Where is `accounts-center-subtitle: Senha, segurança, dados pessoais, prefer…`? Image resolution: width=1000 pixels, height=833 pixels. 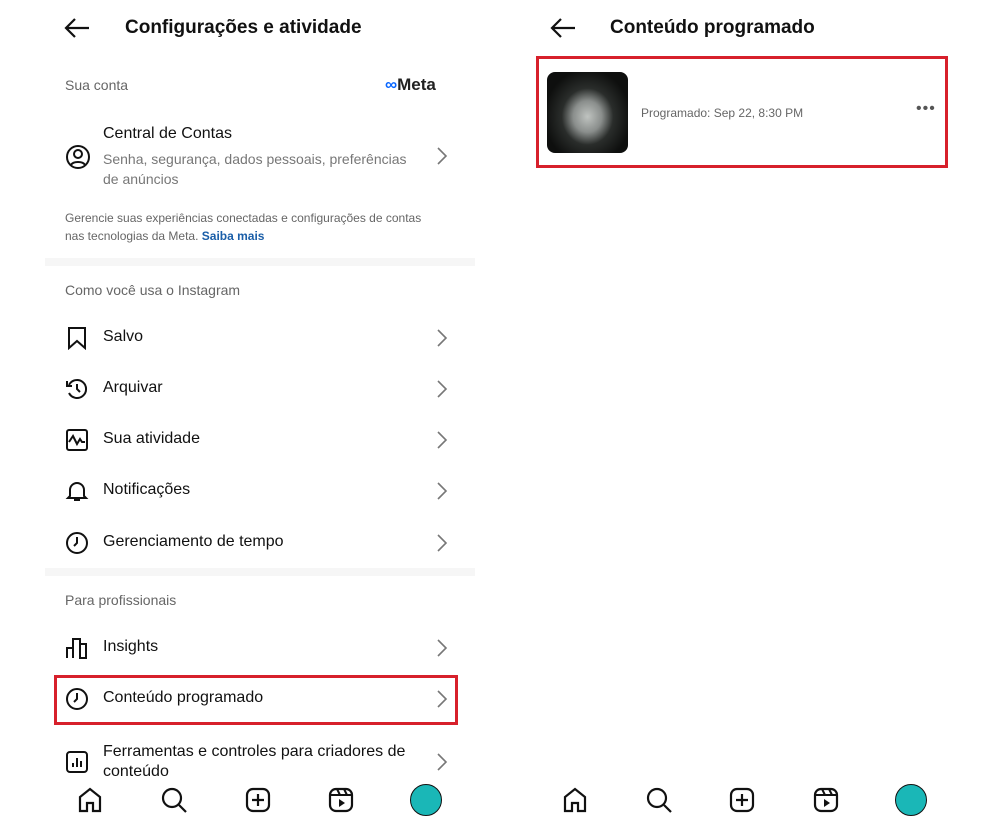
accounts-center-subtitle: Senha, segurança, dados pessoais, prefer… is located at coordinates (255, 169).